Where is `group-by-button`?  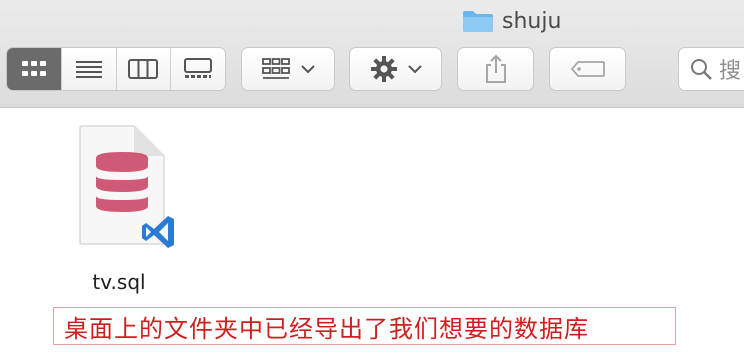 group-by-button is located at coordinates (288, 69).